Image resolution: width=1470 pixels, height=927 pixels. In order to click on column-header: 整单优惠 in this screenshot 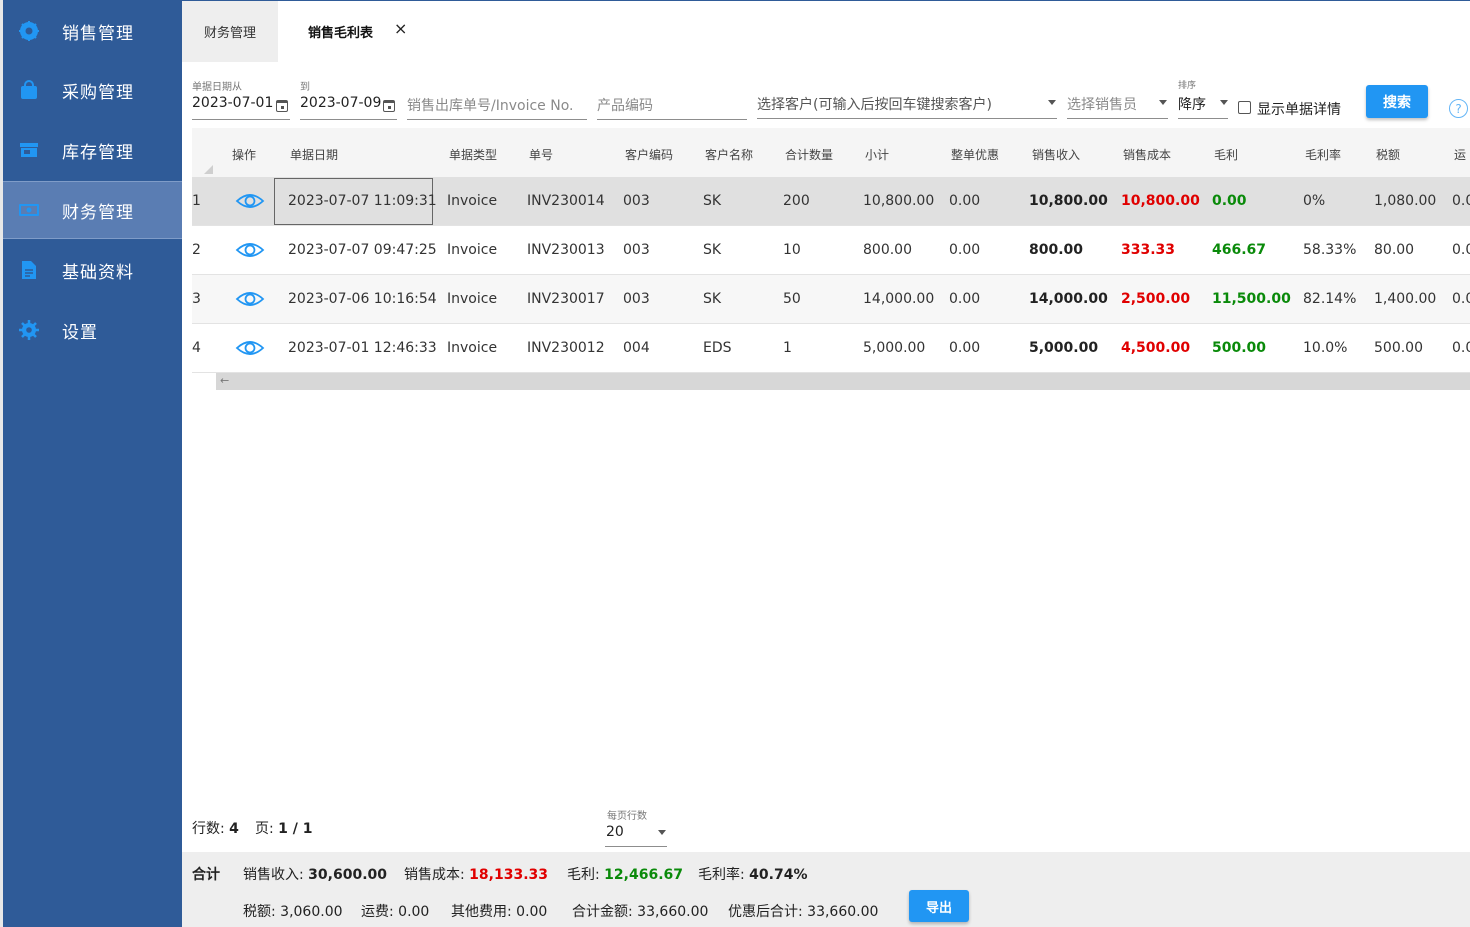, I will do `click(975, 154)`.